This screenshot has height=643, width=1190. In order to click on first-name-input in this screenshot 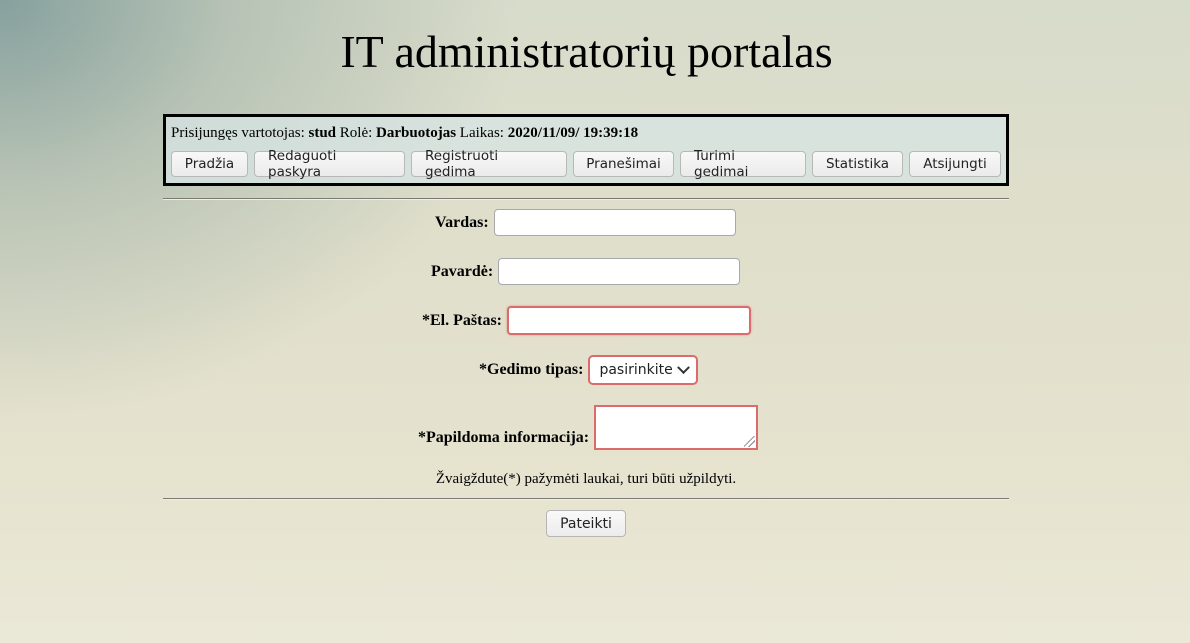, I will do `click(614, 222)`.